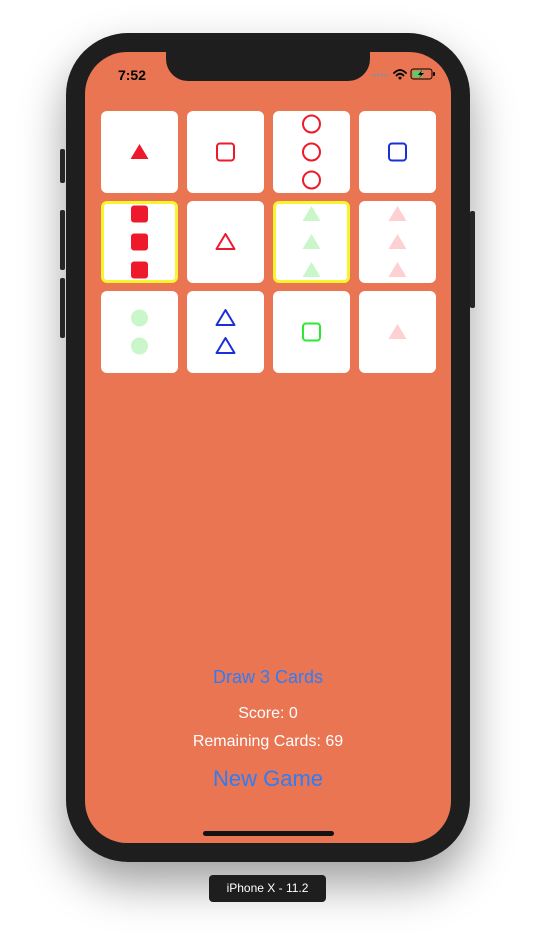 The height and width of the screenshot is (944, 535). Describe the element at coordinates (132, 75) in the screenshot. I see `status-time: 7:52` at that location.